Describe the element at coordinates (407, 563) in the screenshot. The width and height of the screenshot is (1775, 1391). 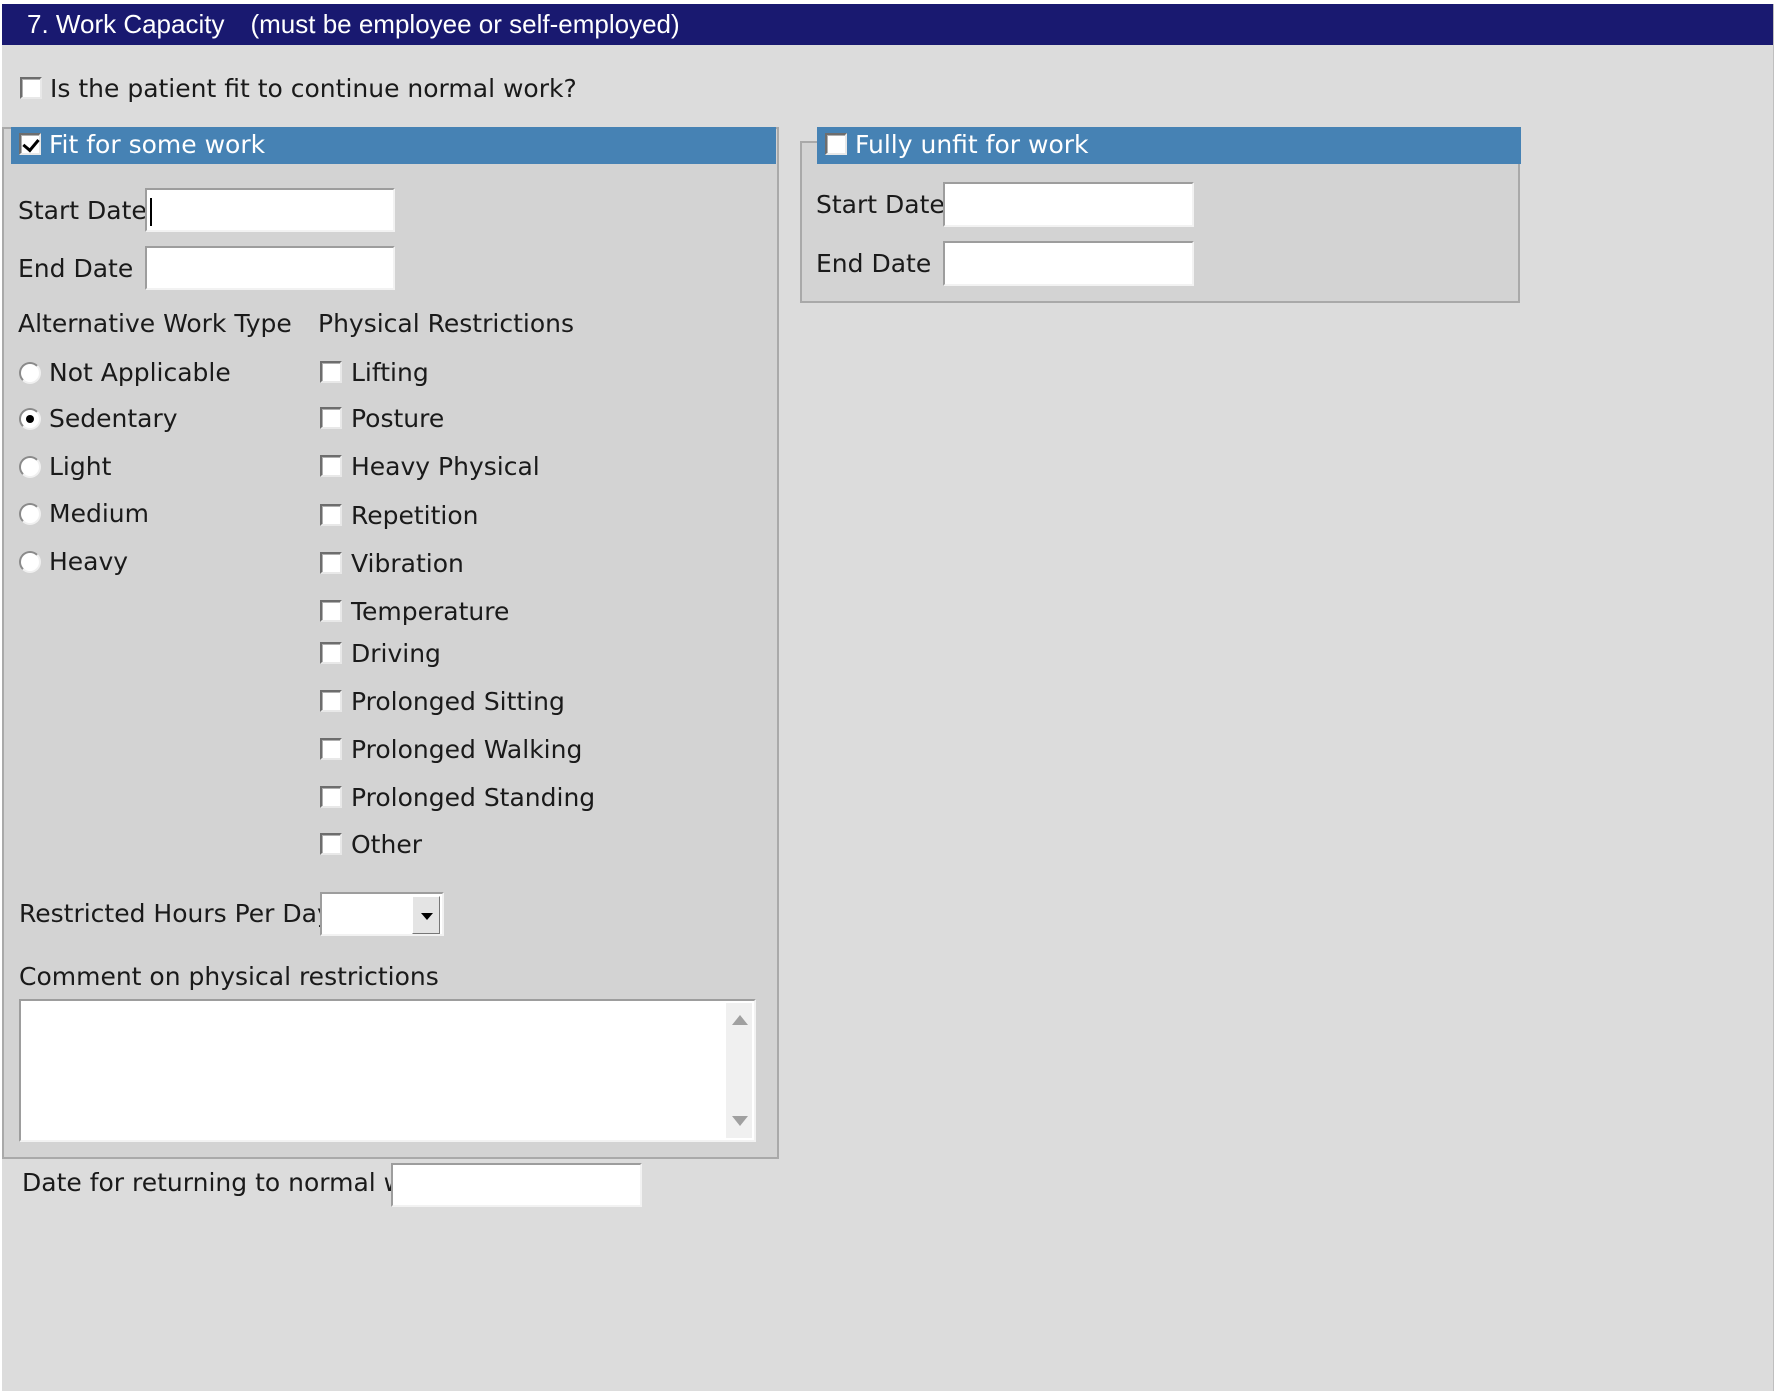
I see `restriction-vibration-label: Vibration` at that location.